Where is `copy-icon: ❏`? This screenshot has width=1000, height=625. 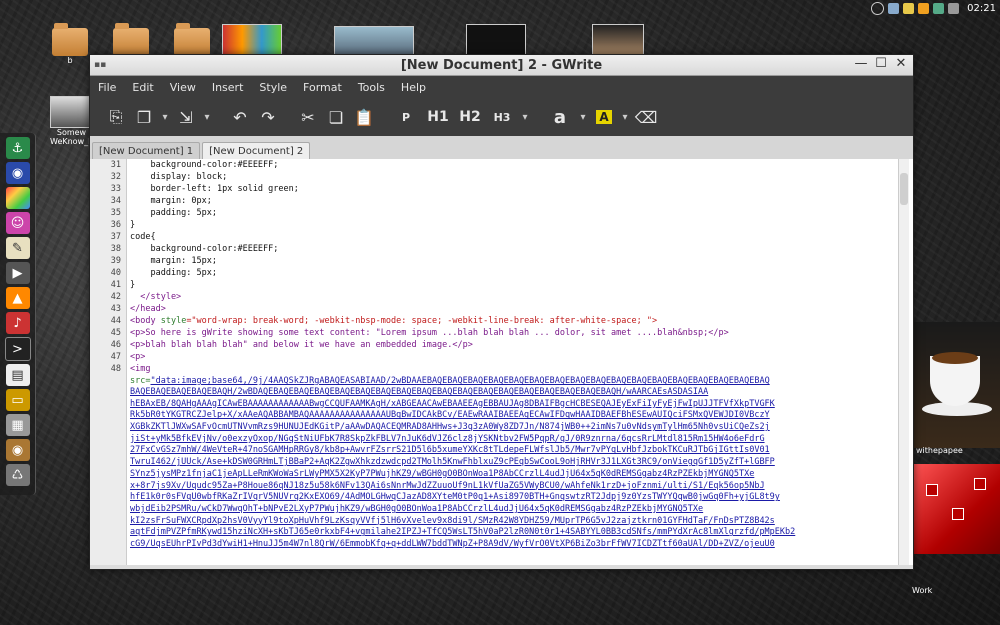 copy-icon: ❏ is located at coordinates (336, 117).